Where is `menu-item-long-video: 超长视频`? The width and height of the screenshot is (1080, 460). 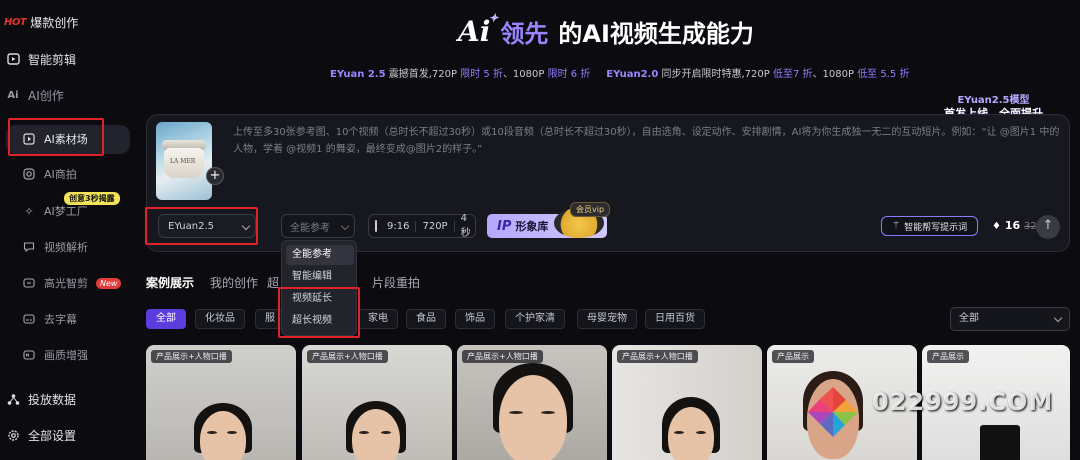 menu-item-long-video: 超长视频 is located at coordinates (320, 321).